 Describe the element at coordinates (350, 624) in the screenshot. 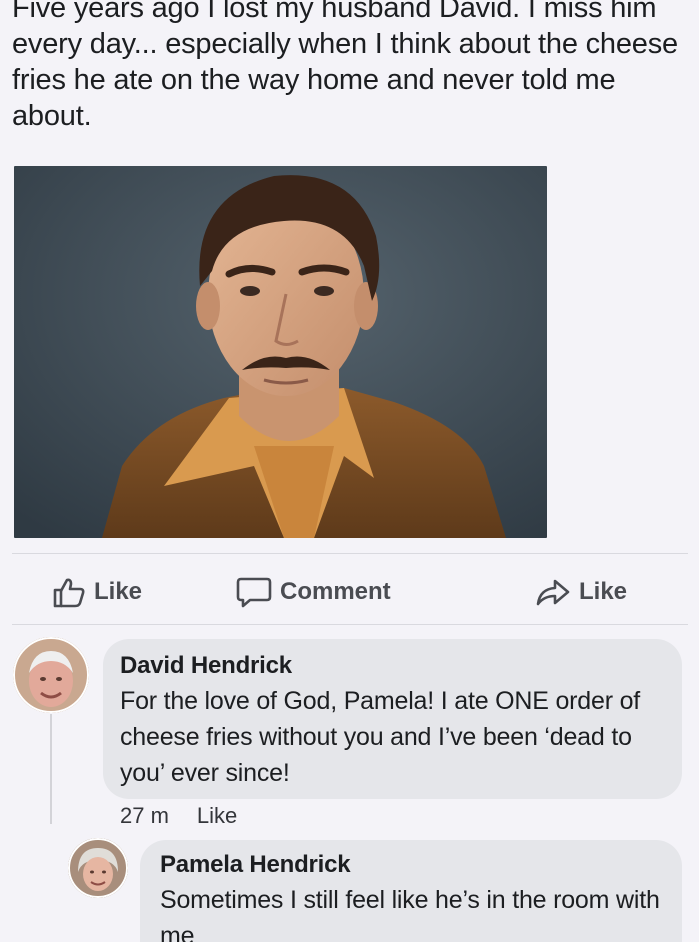

I see `divider-bottom` at that location.